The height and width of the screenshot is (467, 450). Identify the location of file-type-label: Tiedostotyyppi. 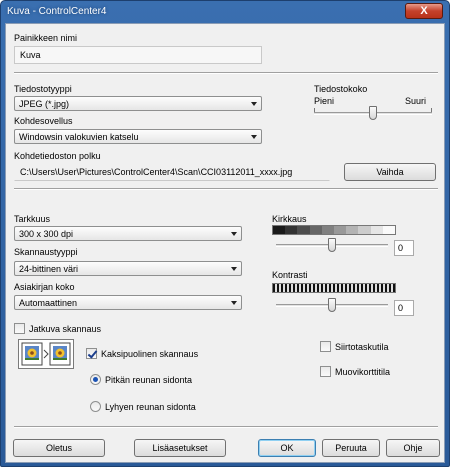
(43, 89).